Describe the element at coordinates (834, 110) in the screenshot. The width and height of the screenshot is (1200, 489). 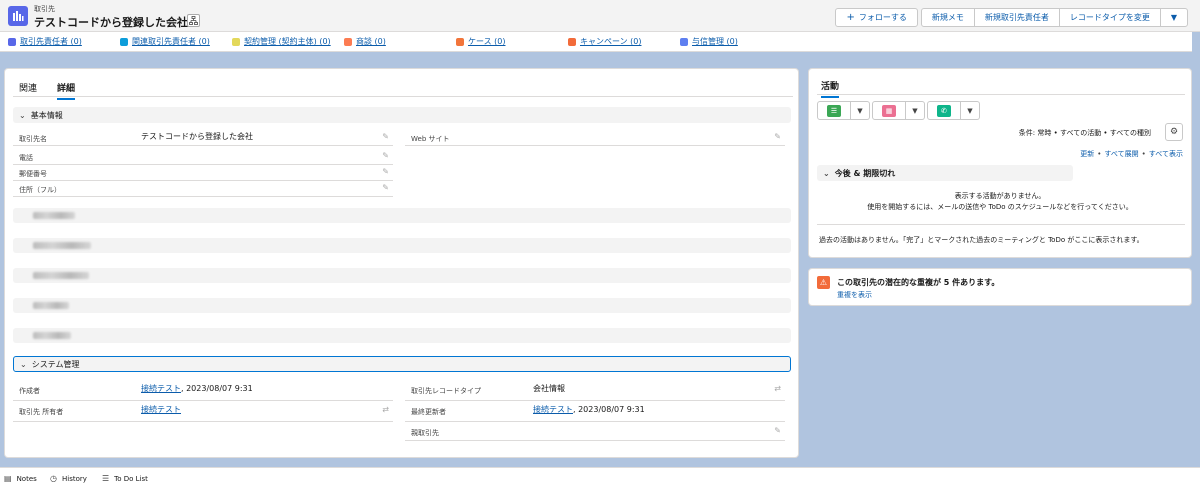
I see `task-icon: ☰` at that location.